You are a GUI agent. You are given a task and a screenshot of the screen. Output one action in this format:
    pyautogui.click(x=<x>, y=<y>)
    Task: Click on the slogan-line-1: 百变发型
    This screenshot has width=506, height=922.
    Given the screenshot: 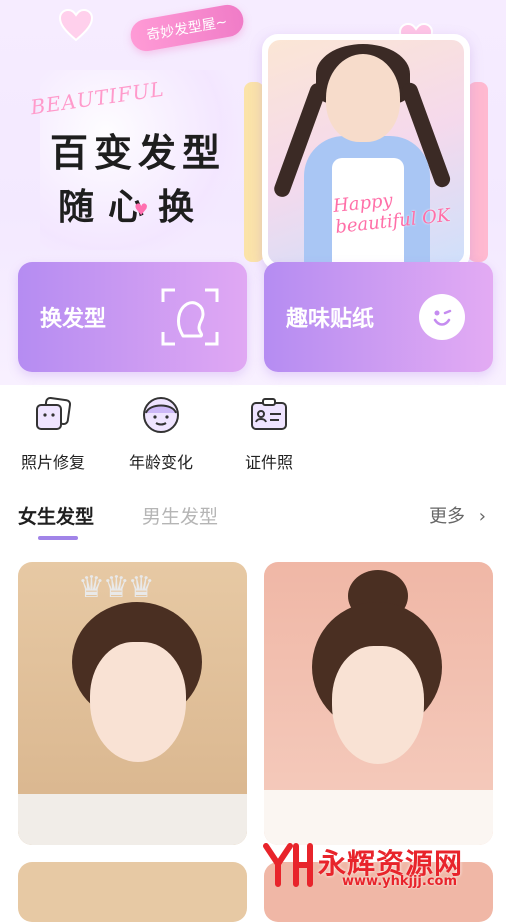 What is the action you would take?
    pyautogui.click(x=138, y=153)
    